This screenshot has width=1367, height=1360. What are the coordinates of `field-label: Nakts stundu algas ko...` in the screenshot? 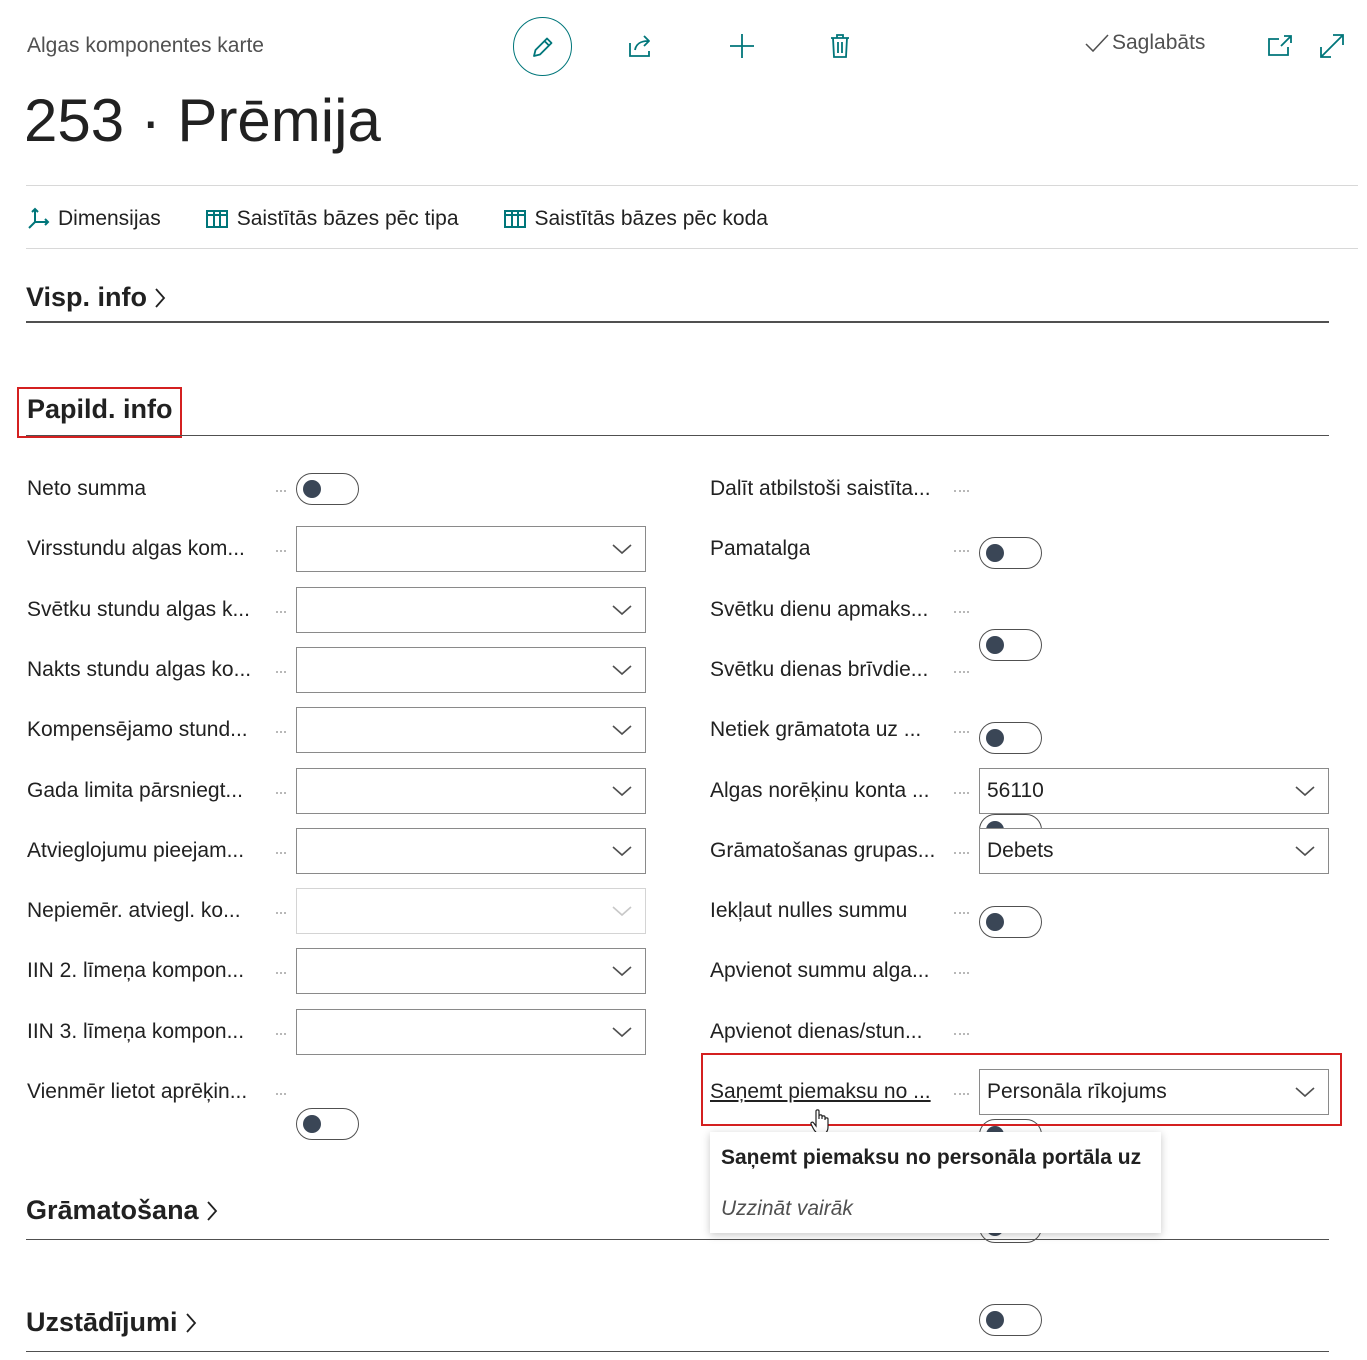 It's located at (139, 669).